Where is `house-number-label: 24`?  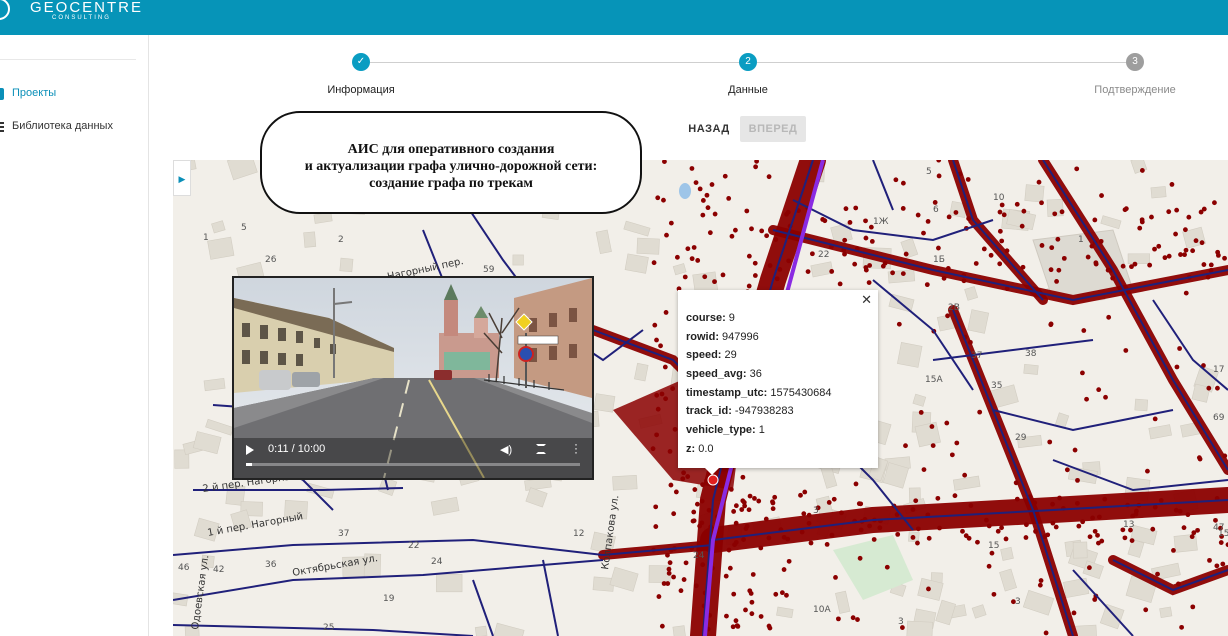
house-number-label: 24 is located at coordinates (437, 562).